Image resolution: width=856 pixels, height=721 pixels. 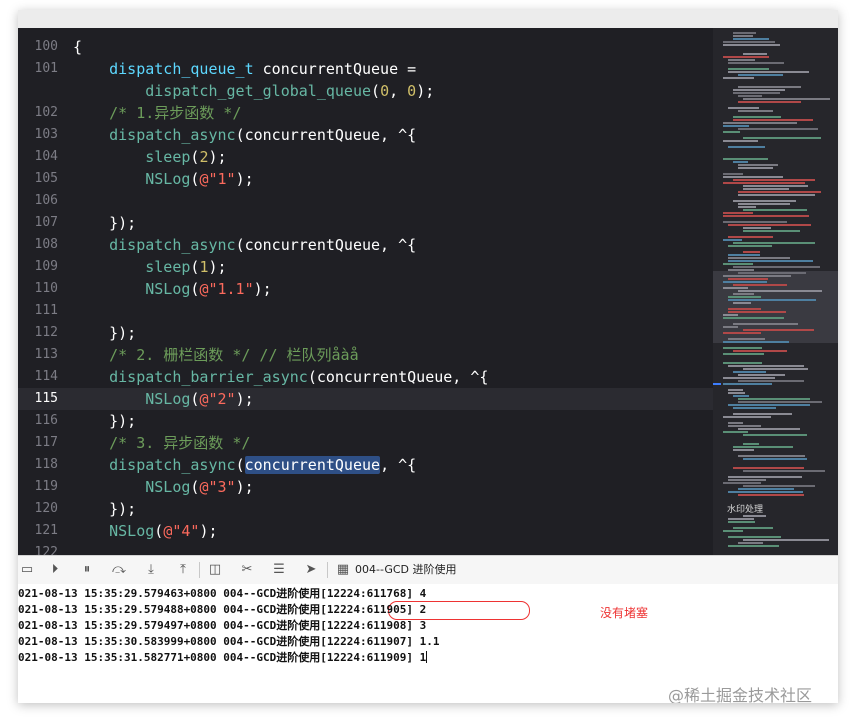 What do you see at coordinates (172, 289) in the screenshot?
I see `line-code: NSLog(@"1.1");` at bounding box center [172, 289].